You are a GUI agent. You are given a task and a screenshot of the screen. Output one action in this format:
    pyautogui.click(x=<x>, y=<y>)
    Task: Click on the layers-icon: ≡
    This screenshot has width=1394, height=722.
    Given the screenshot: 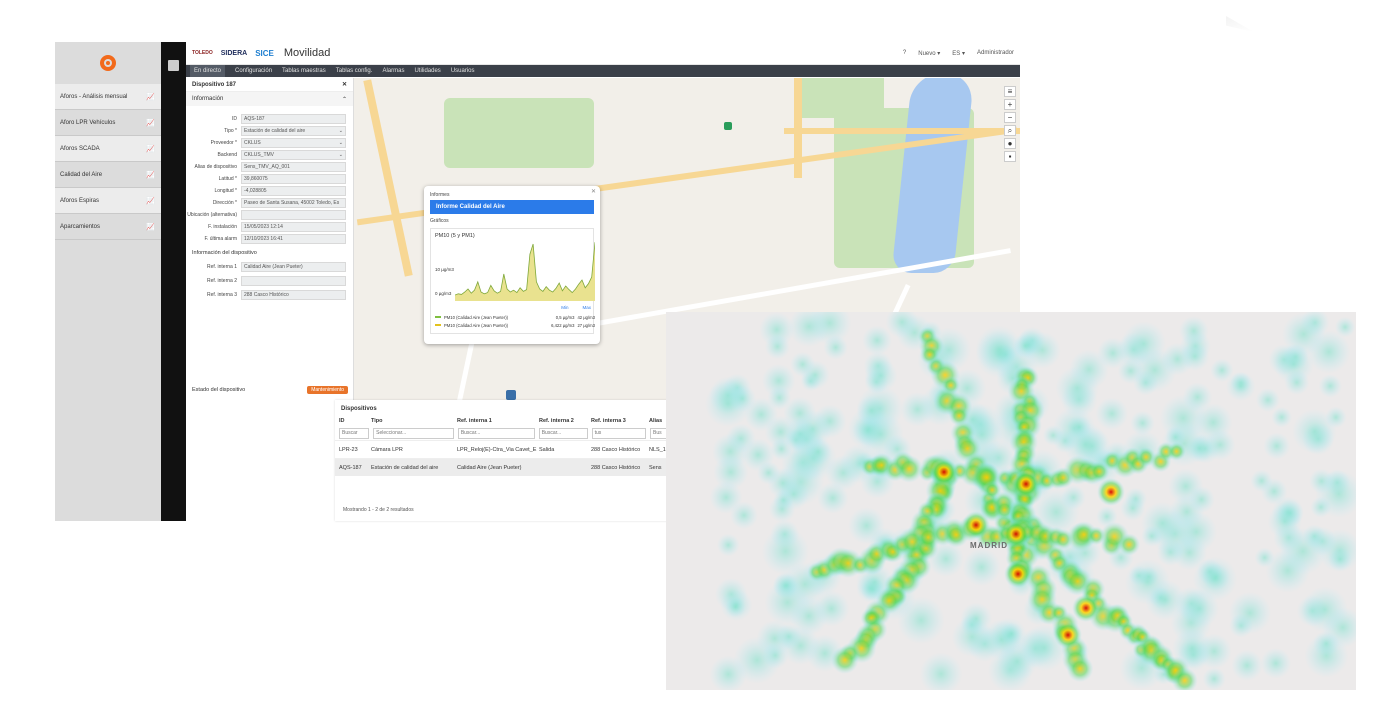 What is the action you would take?
    pyautogui.click(x=1010, y=91)
    